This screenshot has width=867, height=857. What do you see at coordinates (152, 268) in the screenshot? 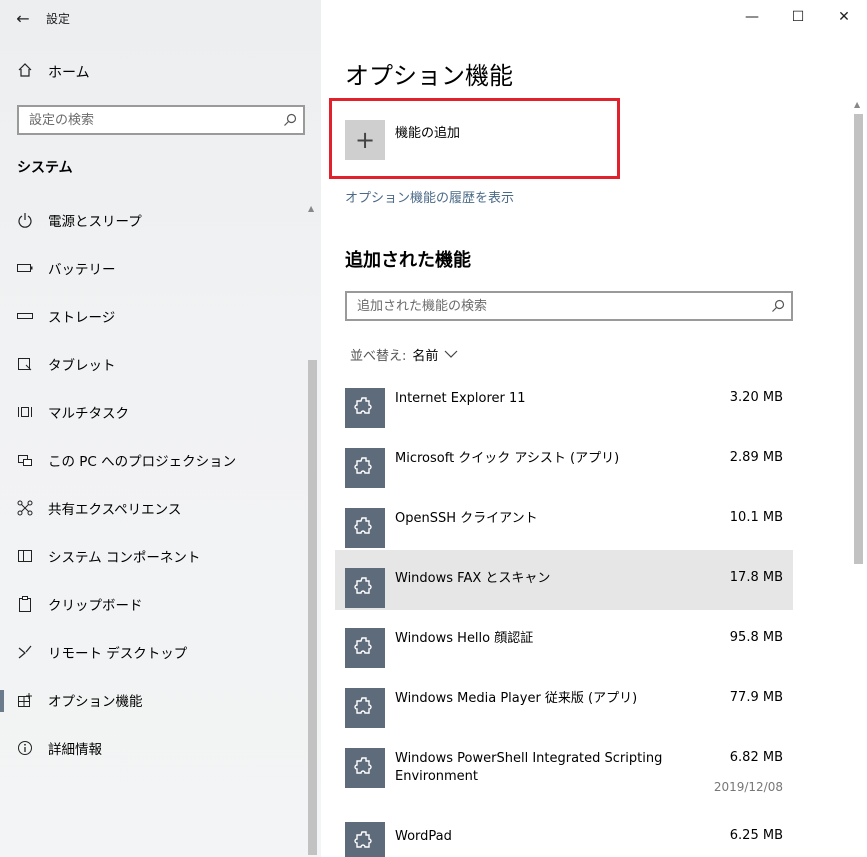
I see `sidebar-item-battery: バッテリー` at bounding box center [152, 268].